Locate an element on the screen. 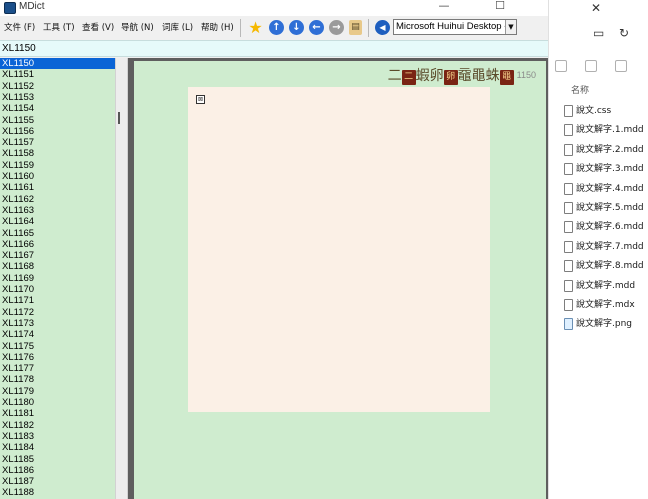 The height and width of the screenshot is (499, 648). file-name: 說文解字.7.mdd is located at coordinates (610, 246).